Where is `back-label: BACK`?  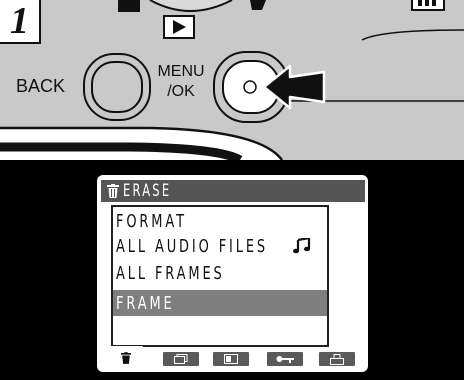
back-label: BACK is located at coordinates (41, 86).